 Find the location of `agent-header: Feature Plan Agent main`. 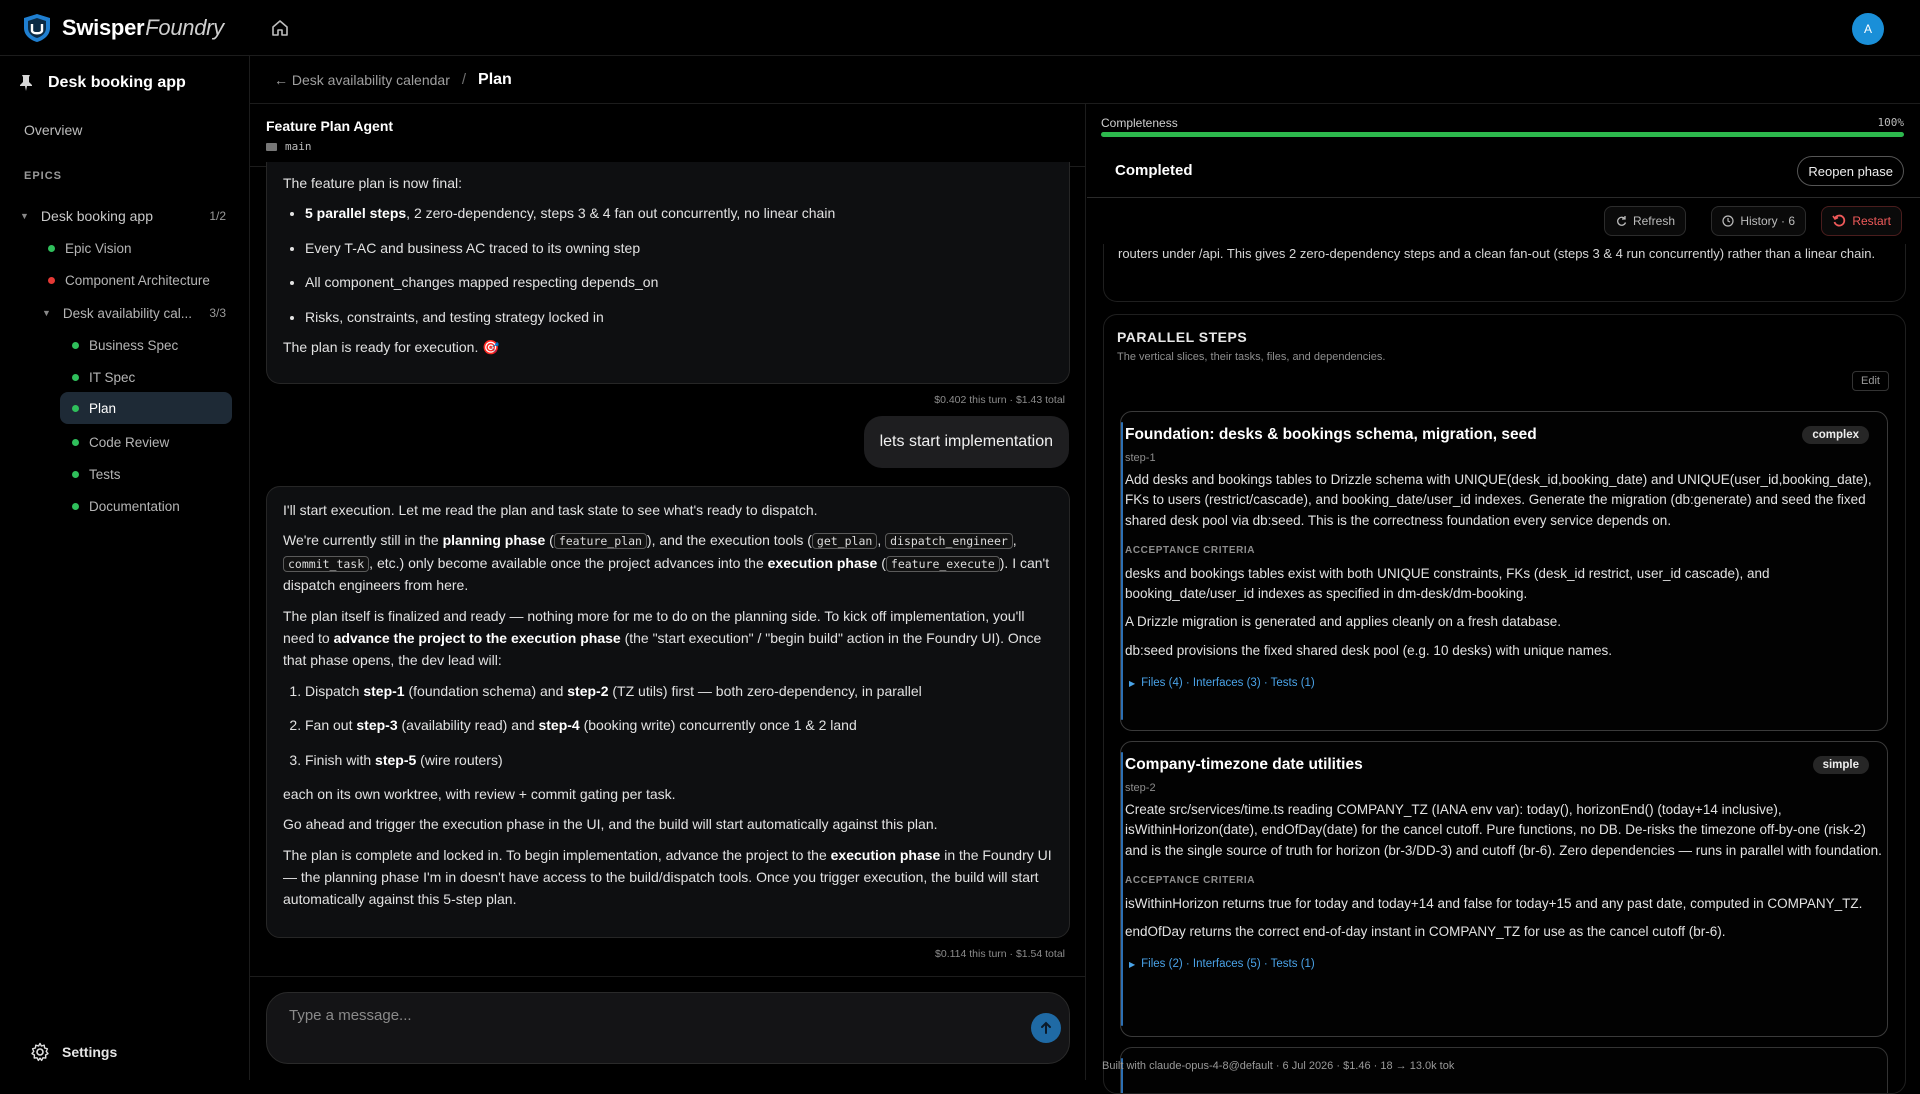

agent-header: Feature Plan Agent main is located at coordinates (329, 135).